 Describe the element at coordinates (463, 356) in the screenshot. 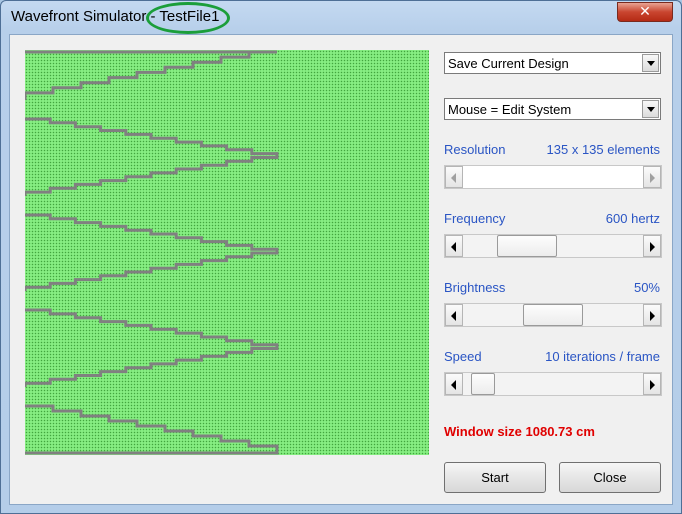

I see `speed-label: Speed` at that location.